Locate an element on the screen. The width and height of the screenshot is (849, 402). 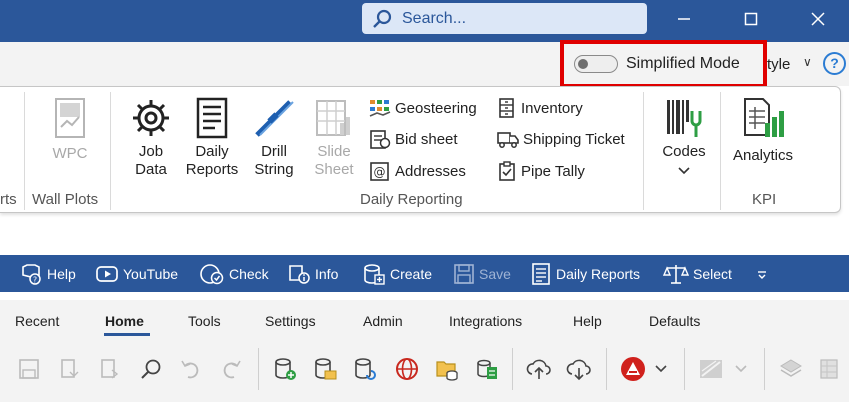
qat-select-button: Select is located at coordinates (697, 273).